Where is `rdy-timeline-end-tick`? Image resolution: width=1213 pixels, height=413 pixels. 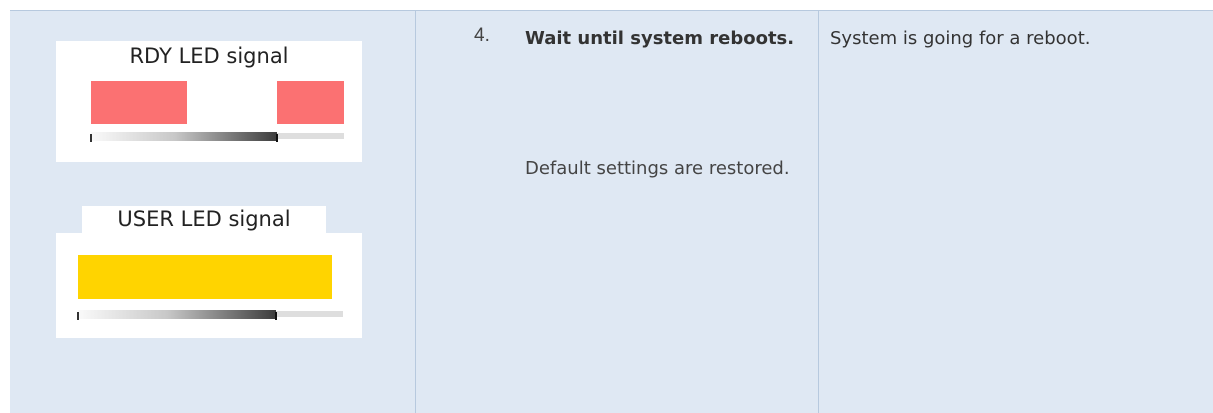
rdy-timeline-end-tick is located at coordinates (277, 138).